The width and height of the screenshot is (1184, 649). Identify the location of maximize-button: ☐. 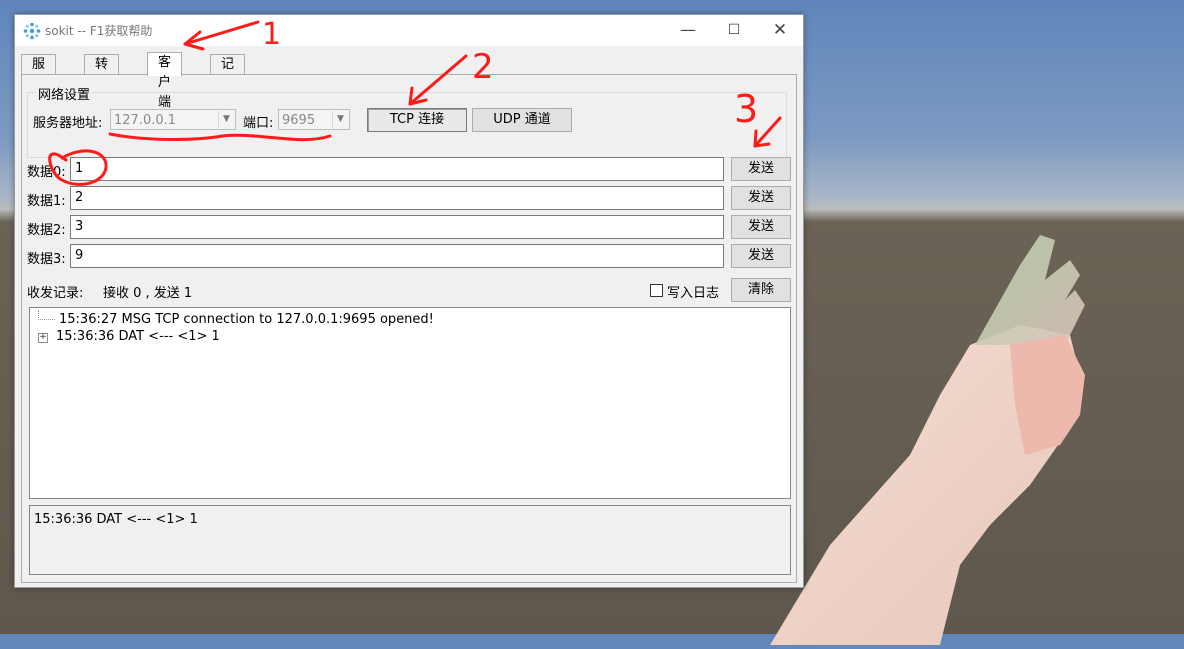
(734, 30).